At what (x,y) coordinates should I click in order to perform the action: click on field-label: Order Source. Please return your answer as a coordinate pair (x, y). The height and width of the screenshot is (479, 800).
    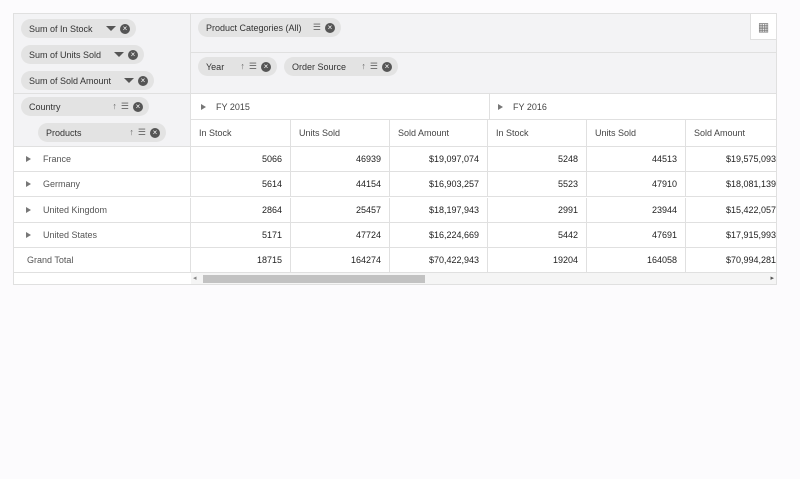
    Looking at the image, I should click on (319, 66).